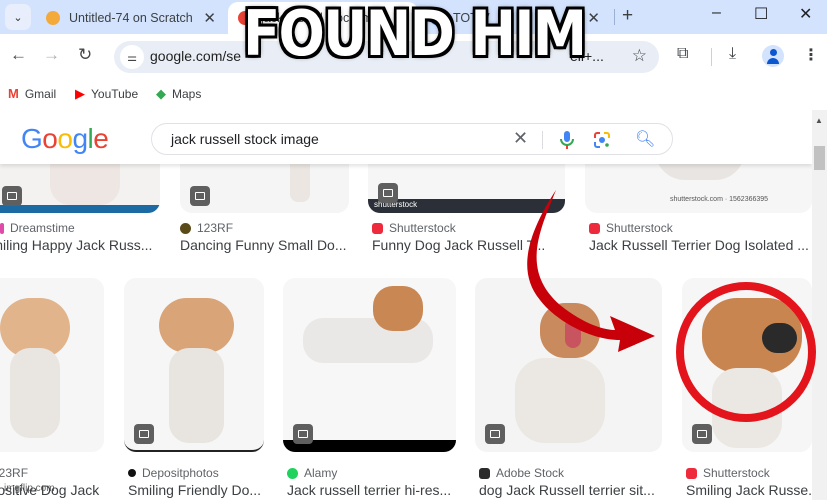 The width and height of the screenshot is (827, 500). I want to click on scroll-up-arrow-icon: ▲, so click(819, 120).